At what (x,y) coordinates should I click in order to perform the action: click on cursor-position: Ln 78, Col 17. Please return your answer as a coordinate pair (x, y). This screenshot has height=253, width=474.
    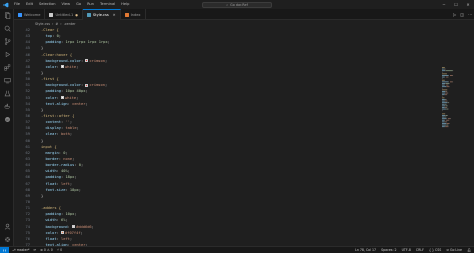
    Looking at the image, I should click on (365, 250).